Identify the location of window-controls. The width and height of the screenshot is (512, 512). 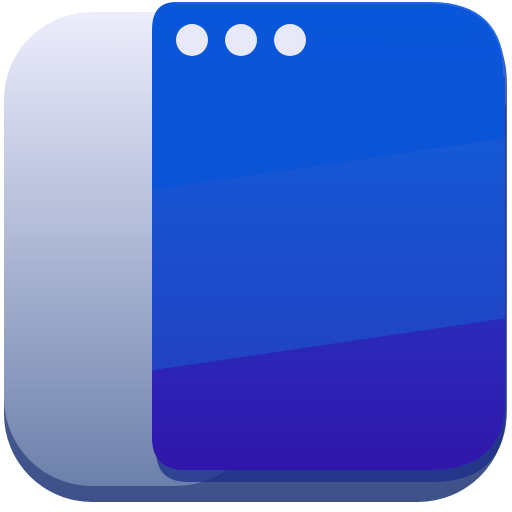
(241, 40).